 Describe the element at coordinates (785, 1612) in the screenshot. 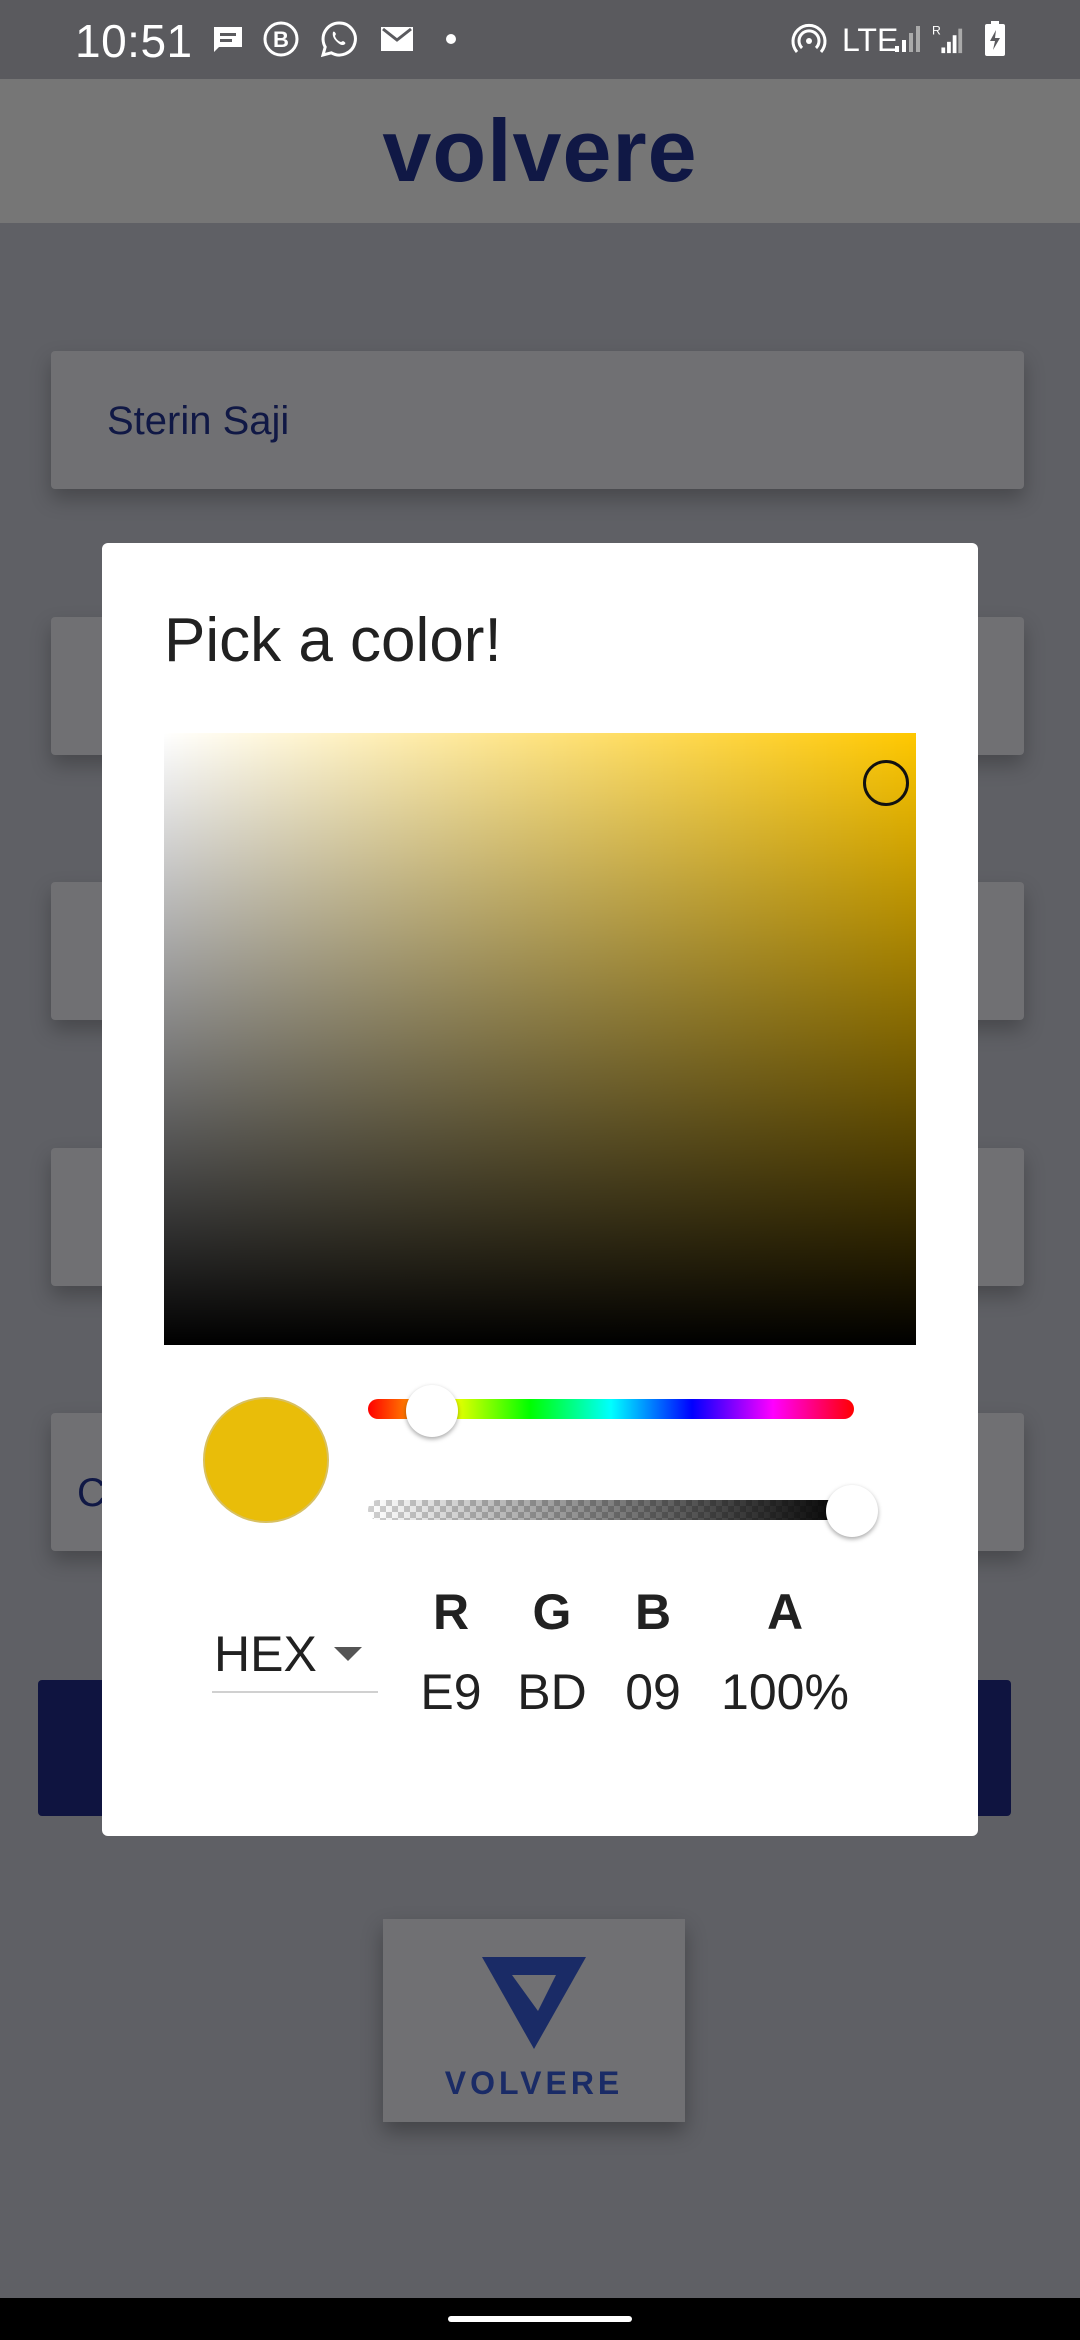

I see `channel-a-label: A` at that location.